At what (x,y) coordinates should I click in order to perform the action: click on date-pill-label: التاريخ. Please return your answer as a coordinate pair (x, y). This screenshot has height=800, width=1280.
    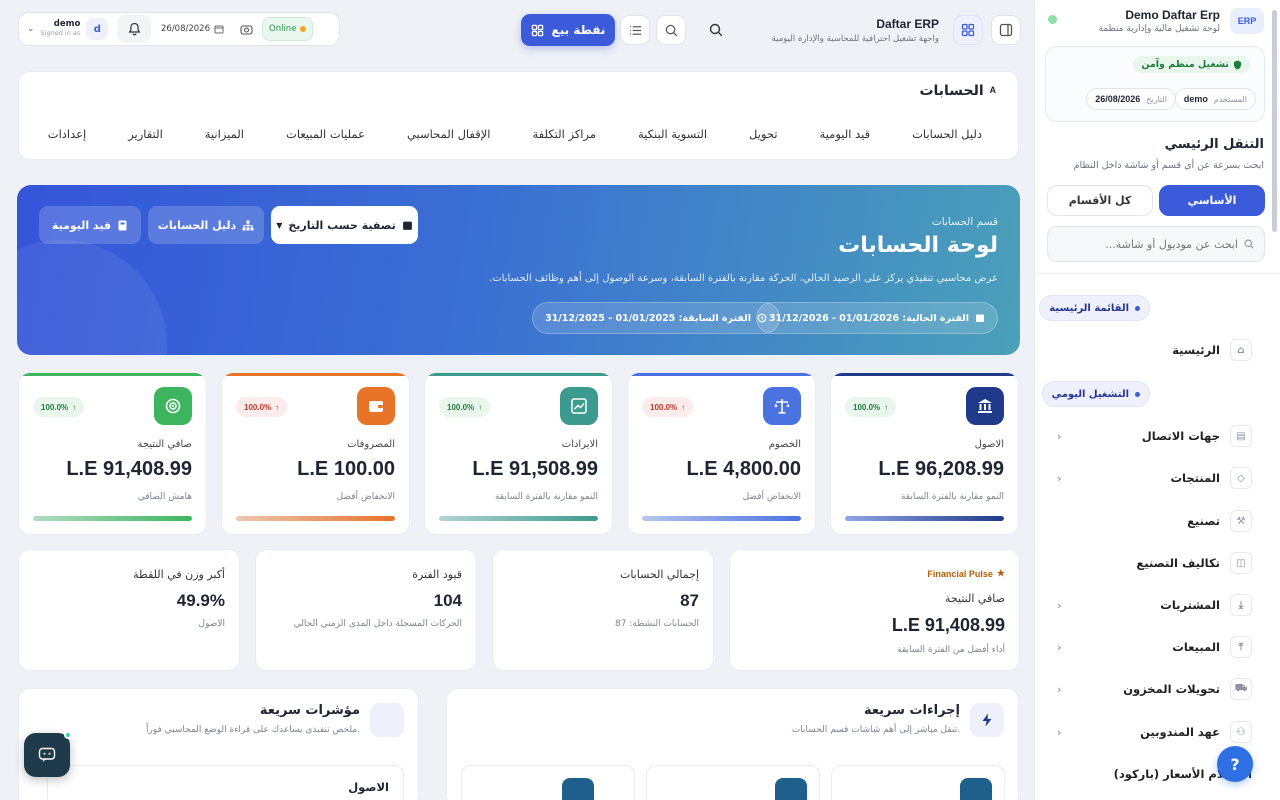
    Looking at the image, I should click on (1156, 99).